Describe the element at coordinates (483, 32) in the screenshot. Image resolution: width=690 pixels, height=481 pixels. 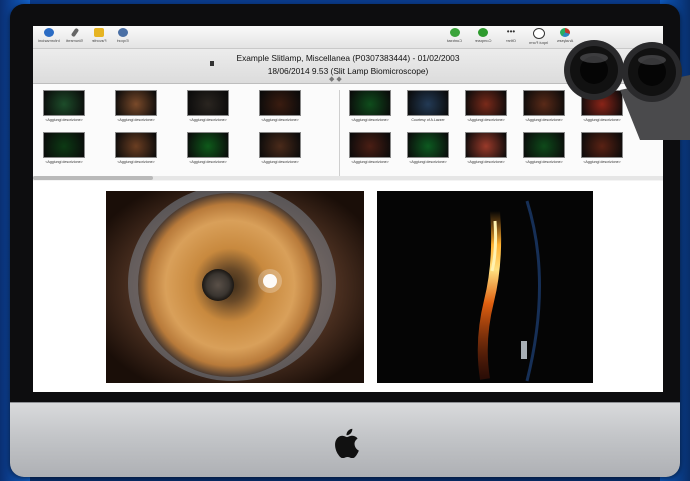
I see `compare-icon` at that location.